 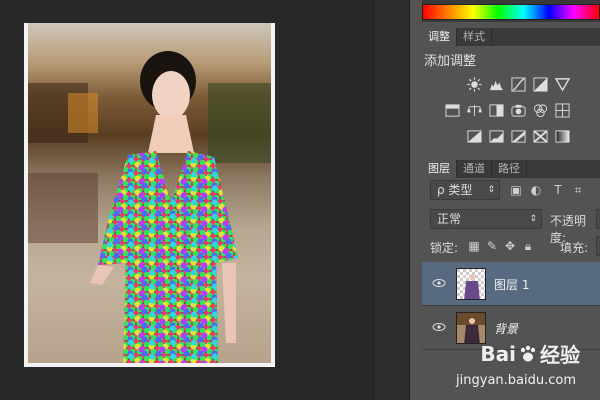 What do you see at coordinates (511, 100) in the screenshot?
I see `adjustments-panel: 添加调整` at bounding box center [511, 100].